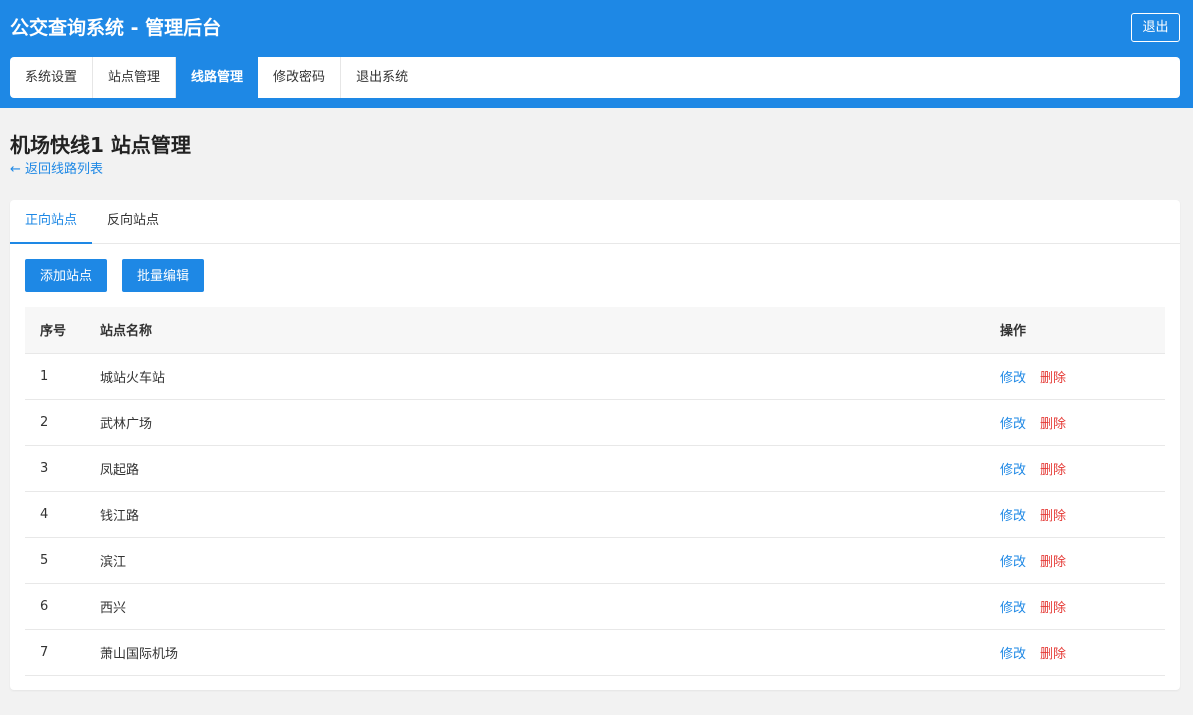  I want to click on header-actions: 操作, so click(1075, 330).